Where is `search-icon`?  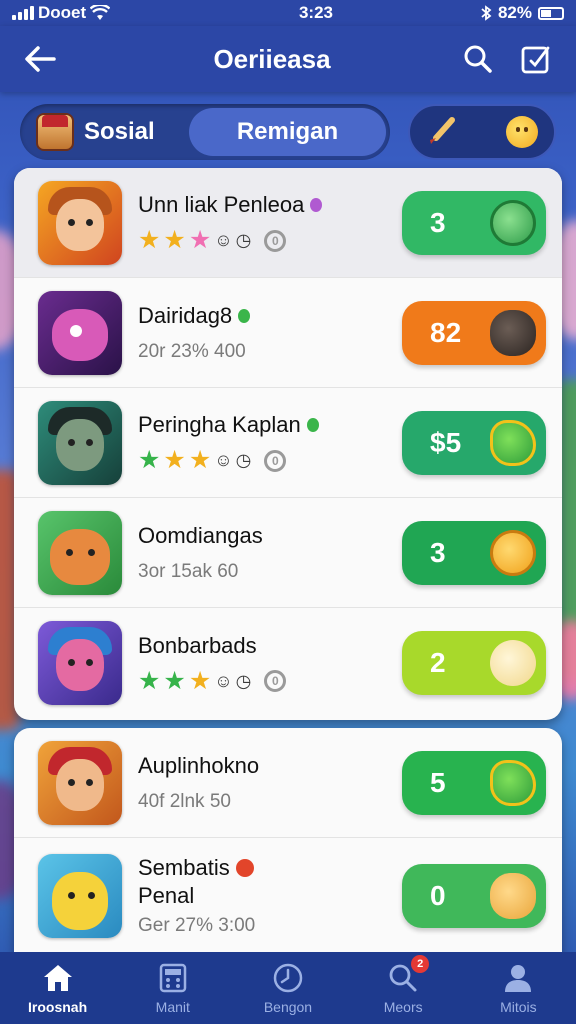 search-icon is located at coordinates (478, 59).